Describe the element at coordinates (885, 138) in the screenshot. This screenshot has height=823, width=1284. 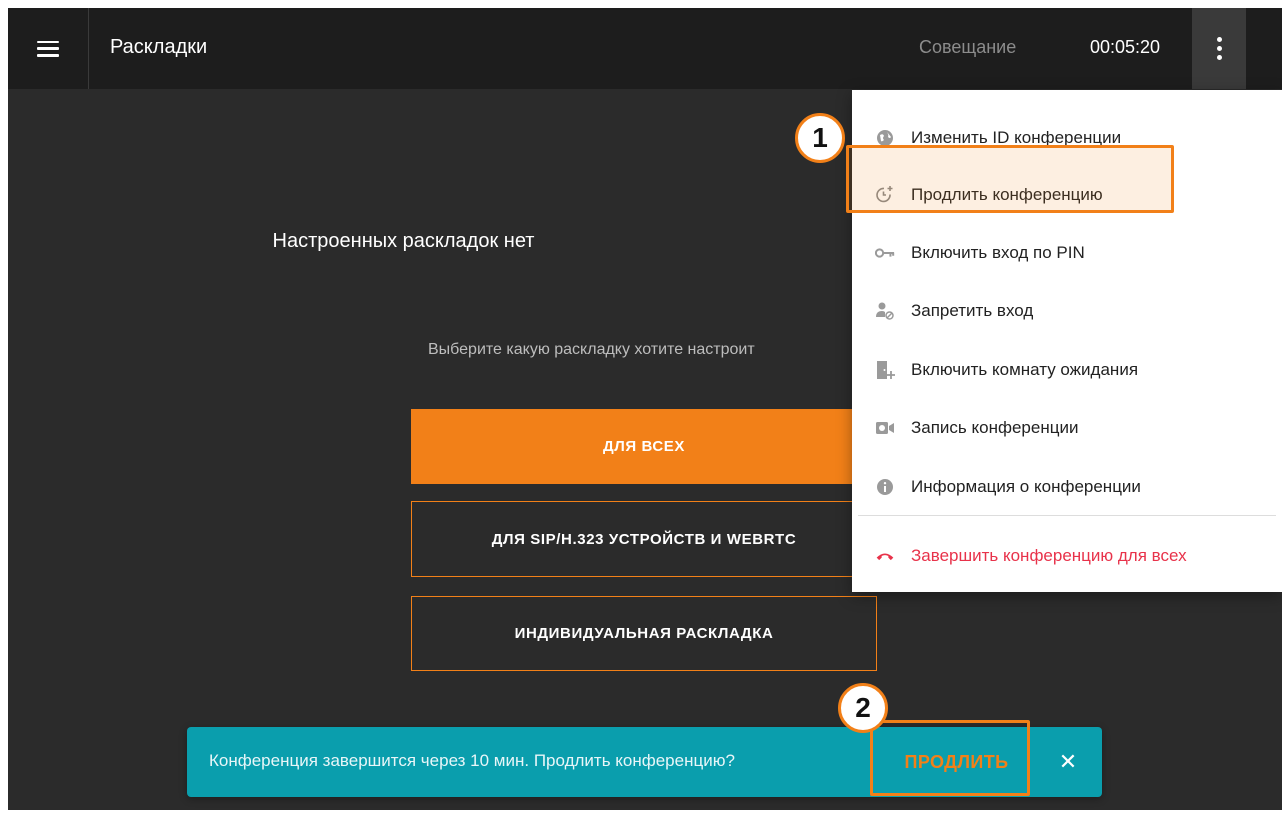
I see `globe-icon` at that location.